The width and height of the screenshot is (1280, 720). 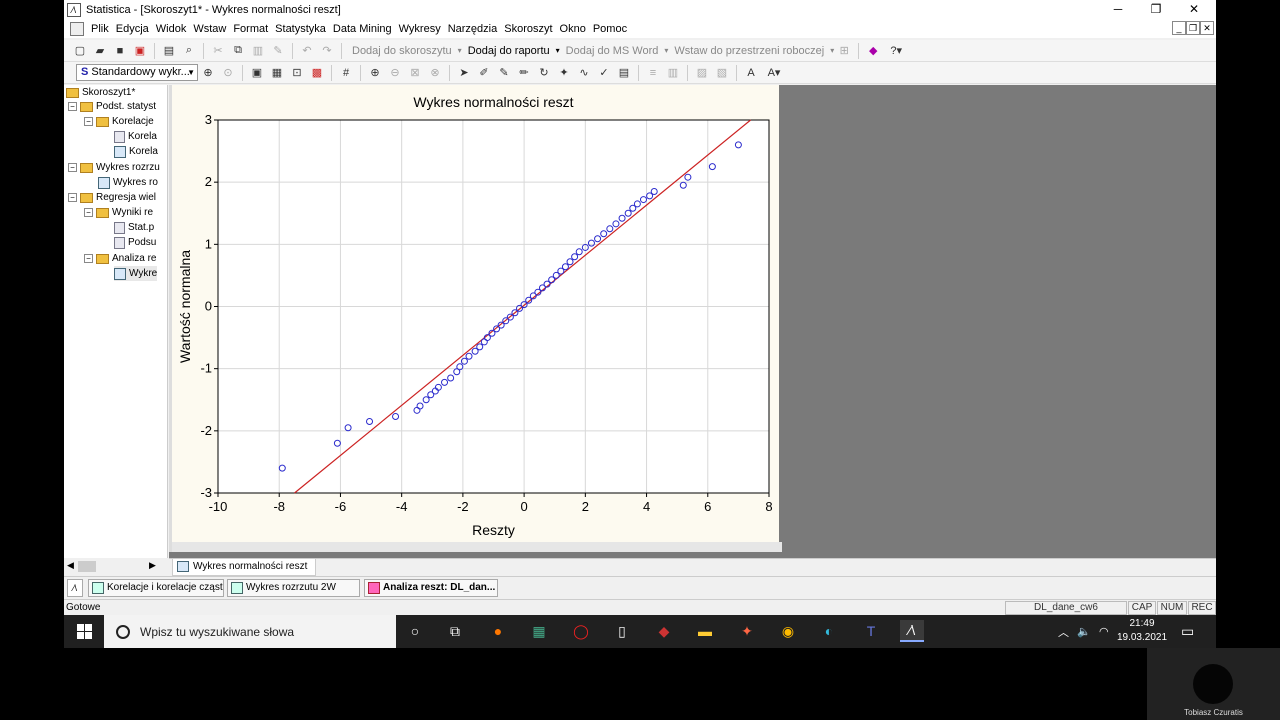 What do you see at coordinates (114, 167) in the screenshot?
I see `tree-item-scatterplot: − Wykres rozrzu` at bounding box center [114, 167].